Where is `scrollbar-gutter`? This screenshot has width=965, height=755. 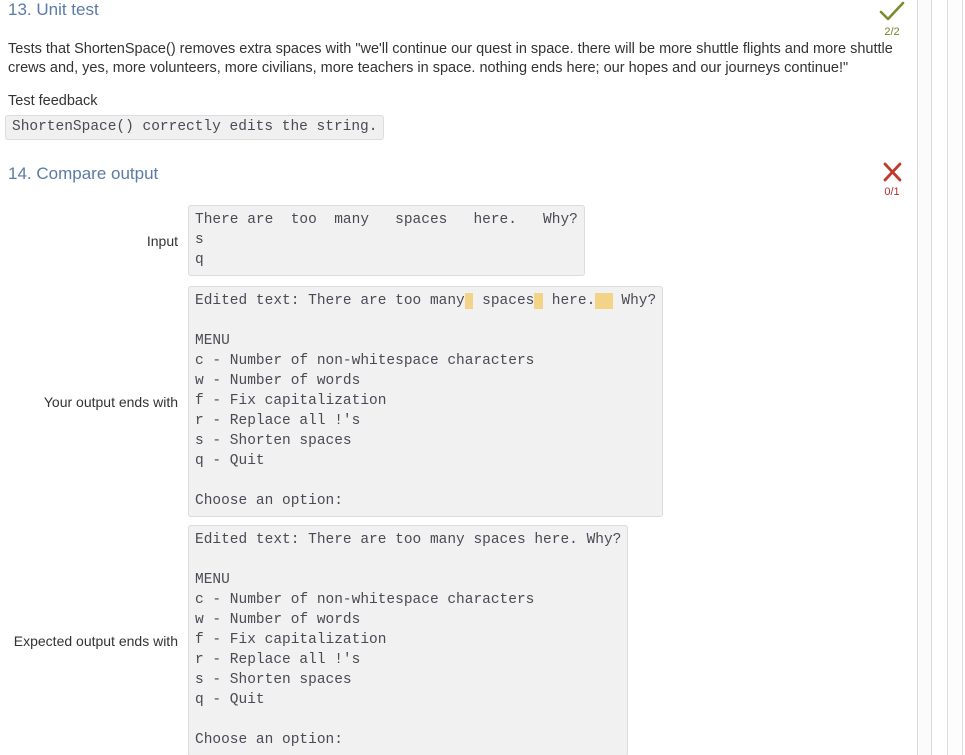 scrollbar-gutter is located at coordinates (941, 377).